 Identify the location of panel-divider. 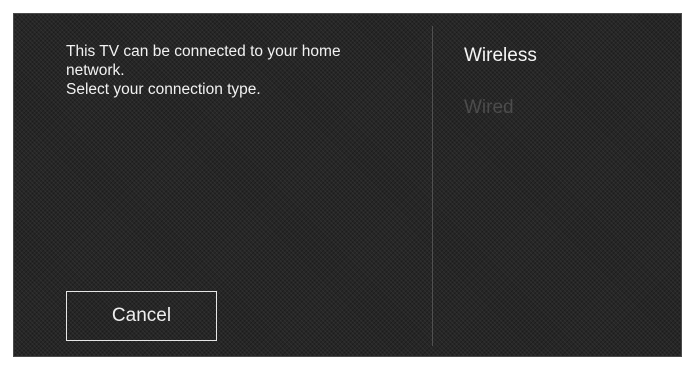
(432, 186).